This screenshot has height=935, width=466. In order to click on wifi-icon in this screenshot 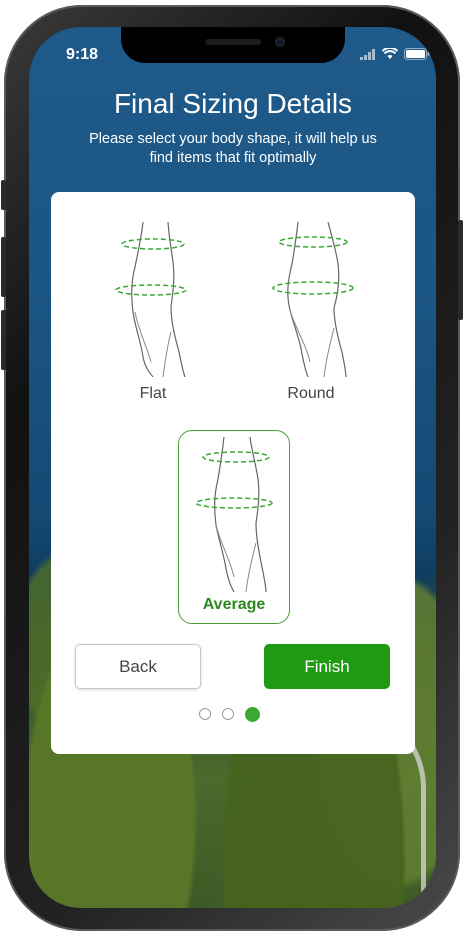, I will do `click(390, 55)`.